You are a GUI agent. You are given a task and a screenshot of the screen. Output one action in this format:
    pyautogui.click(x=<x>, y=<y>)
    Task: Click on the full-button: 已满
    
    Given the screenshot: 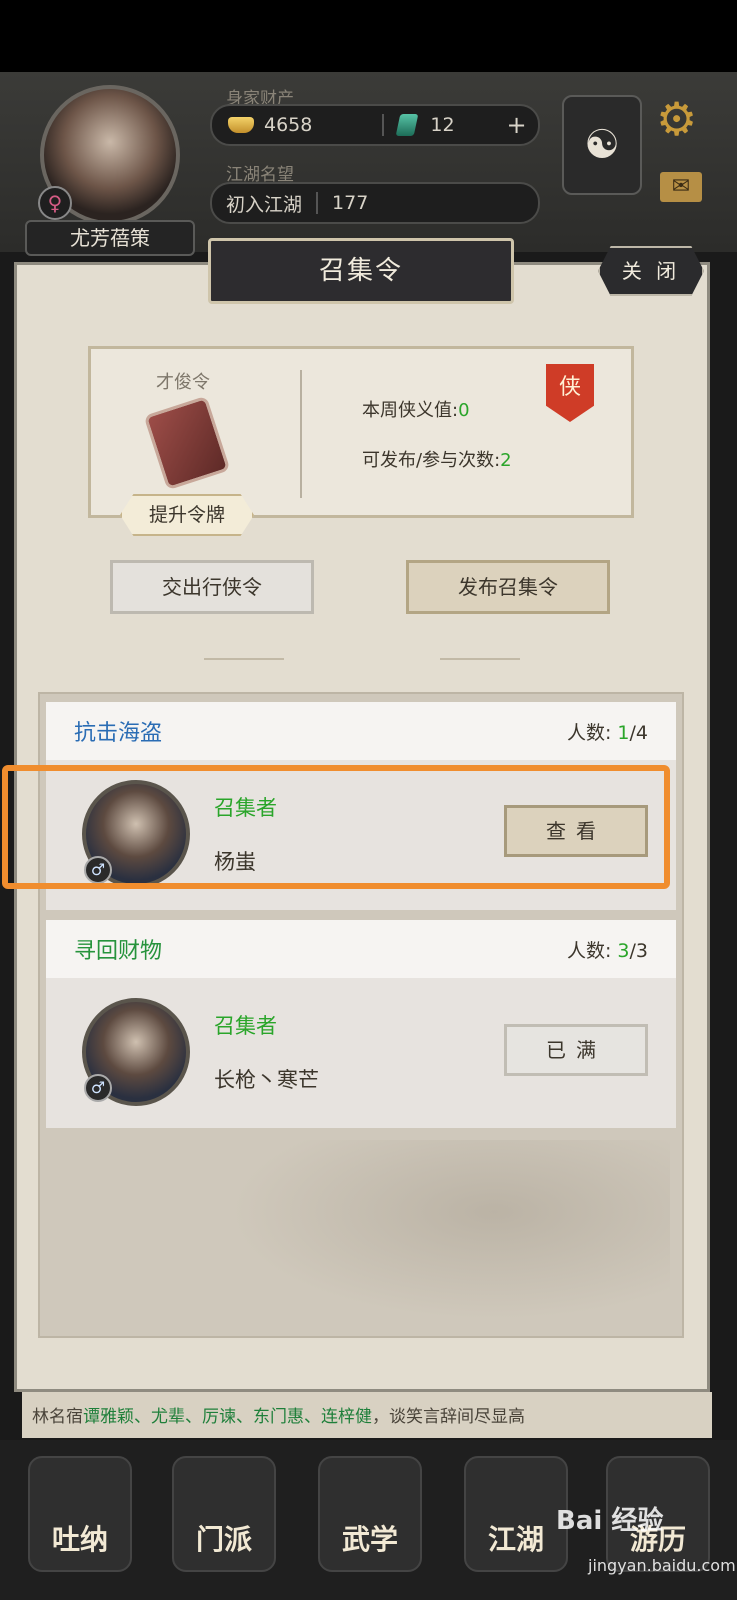 What is the action you would take?
    pyautogui.click(x=576, y=1050)
    